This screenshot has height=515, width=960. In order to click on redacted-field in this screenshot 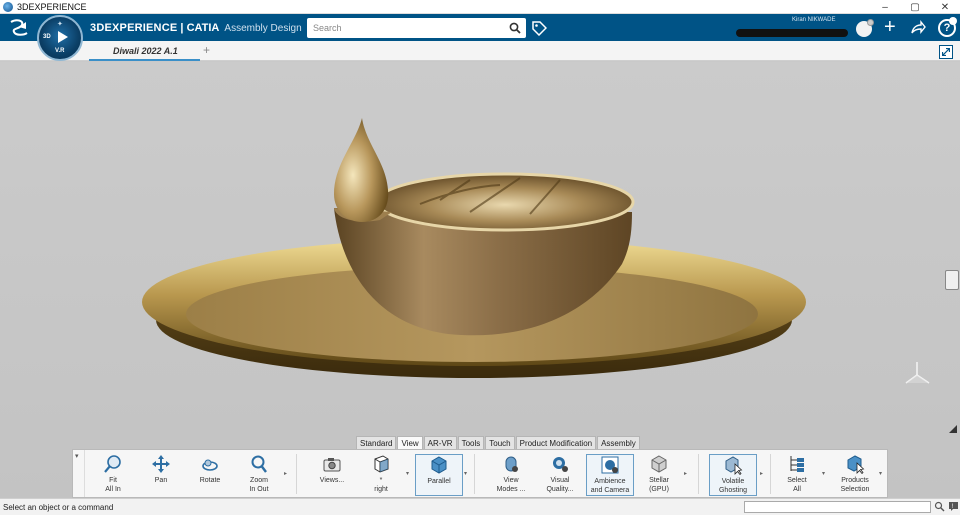, I will do `click(792, 33)`.